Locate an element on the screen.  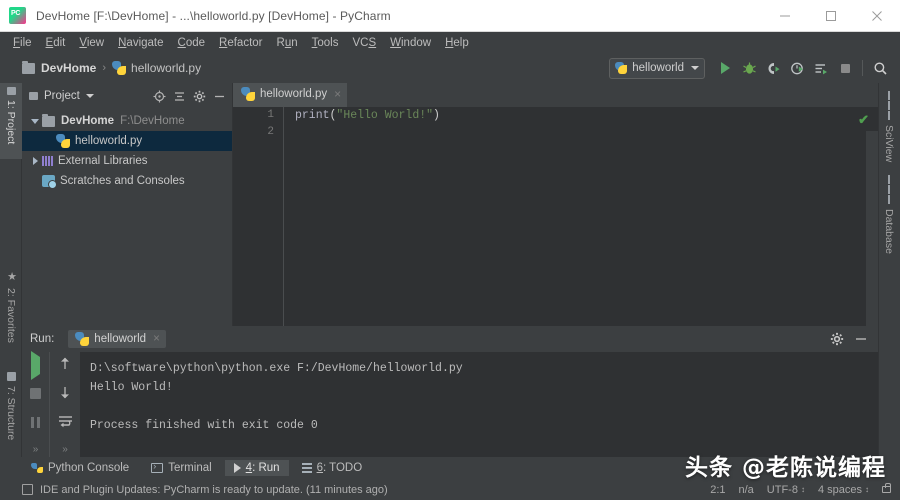
editor-tab-helloworld: helloworld.py × is located at coordinates (290, 95).